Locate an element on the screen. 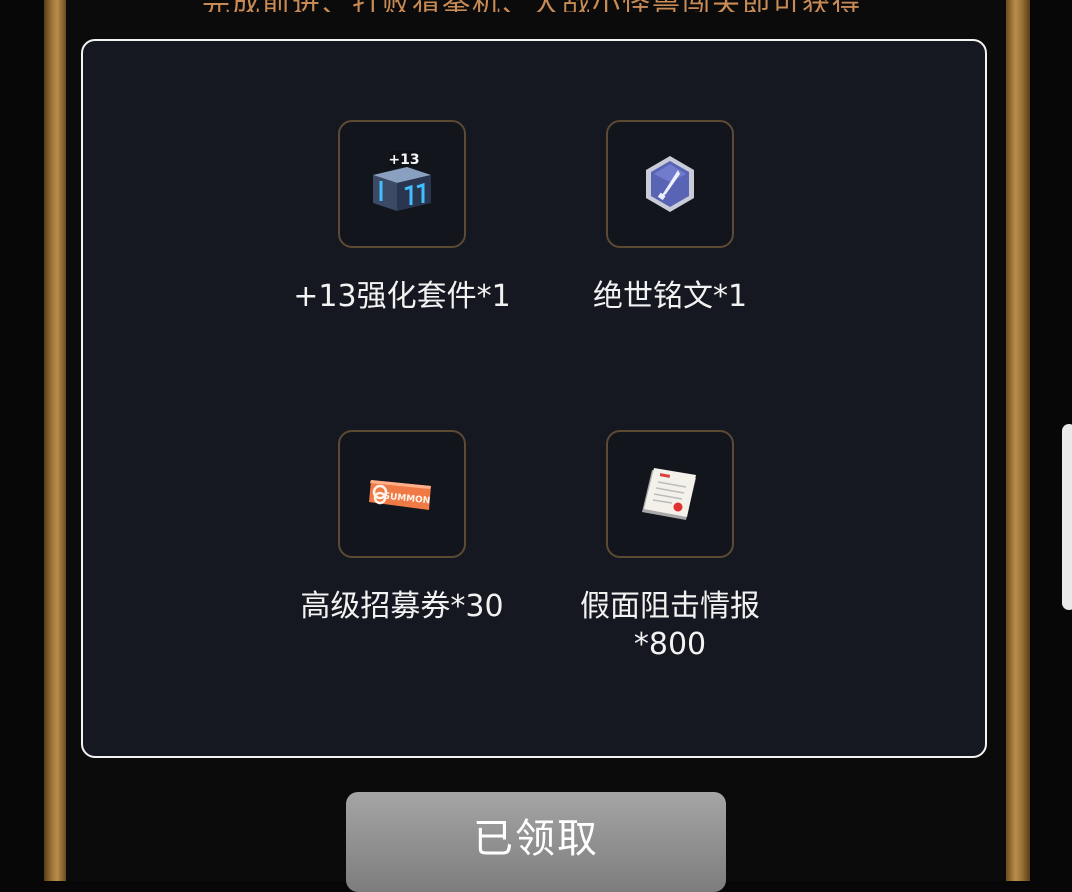 This screenshot has height=892, width=1072. reward-item: 假面阻击情报*800 is located at coordinates (670, 547).